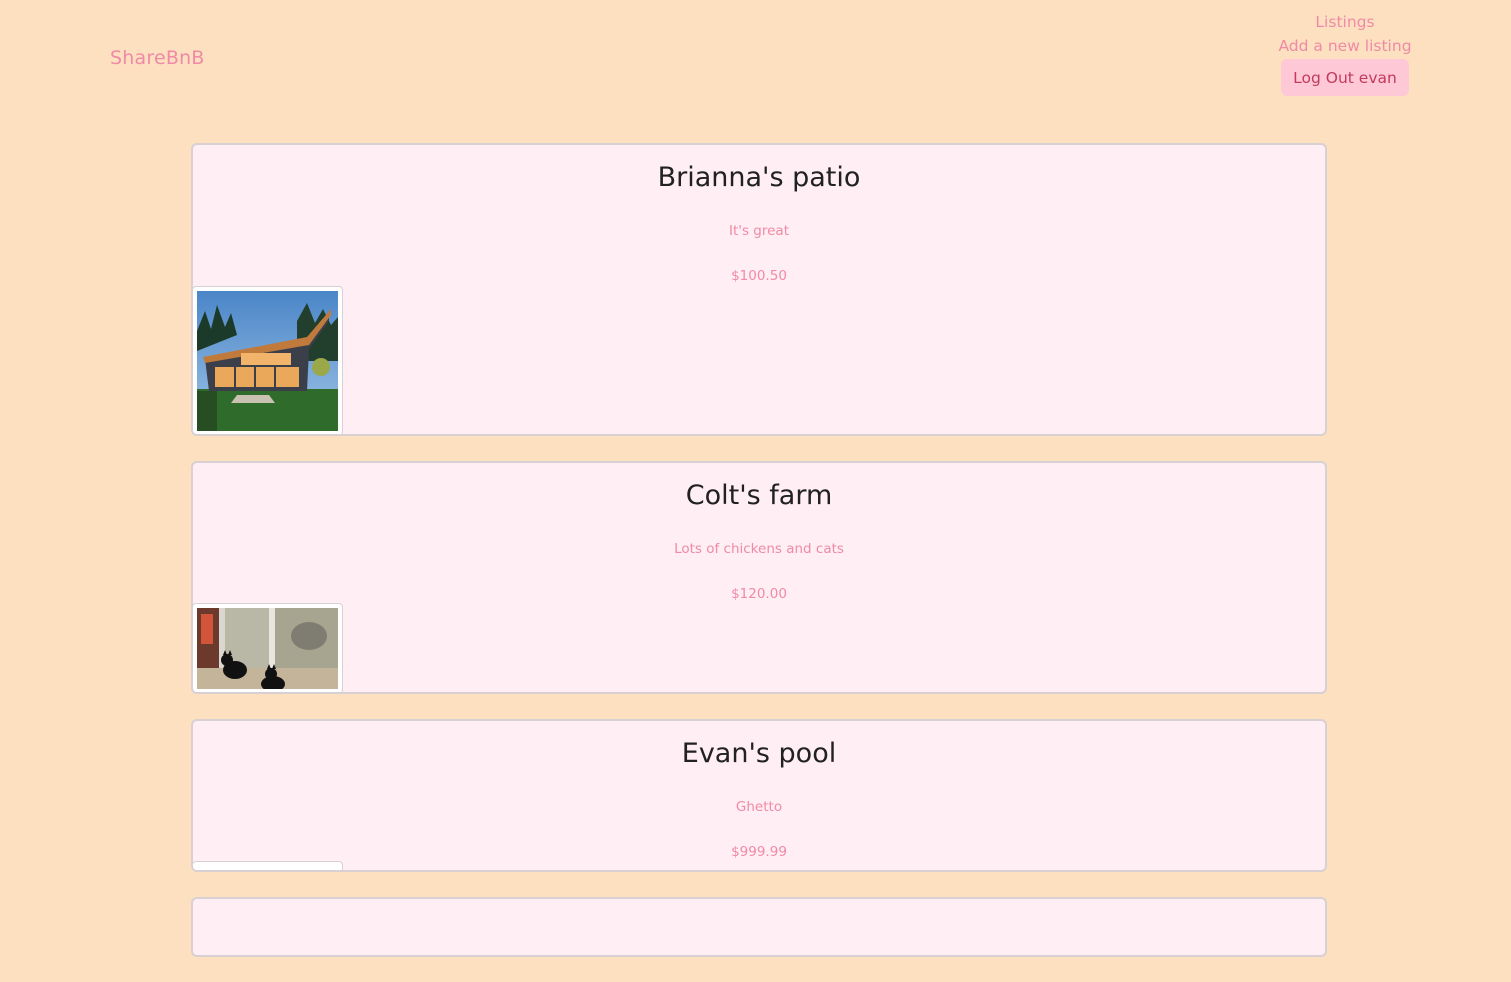 This screenshot has height=982, width=1511. I want to click on brand-logo-link: ShareBnB, so click(157, 58).